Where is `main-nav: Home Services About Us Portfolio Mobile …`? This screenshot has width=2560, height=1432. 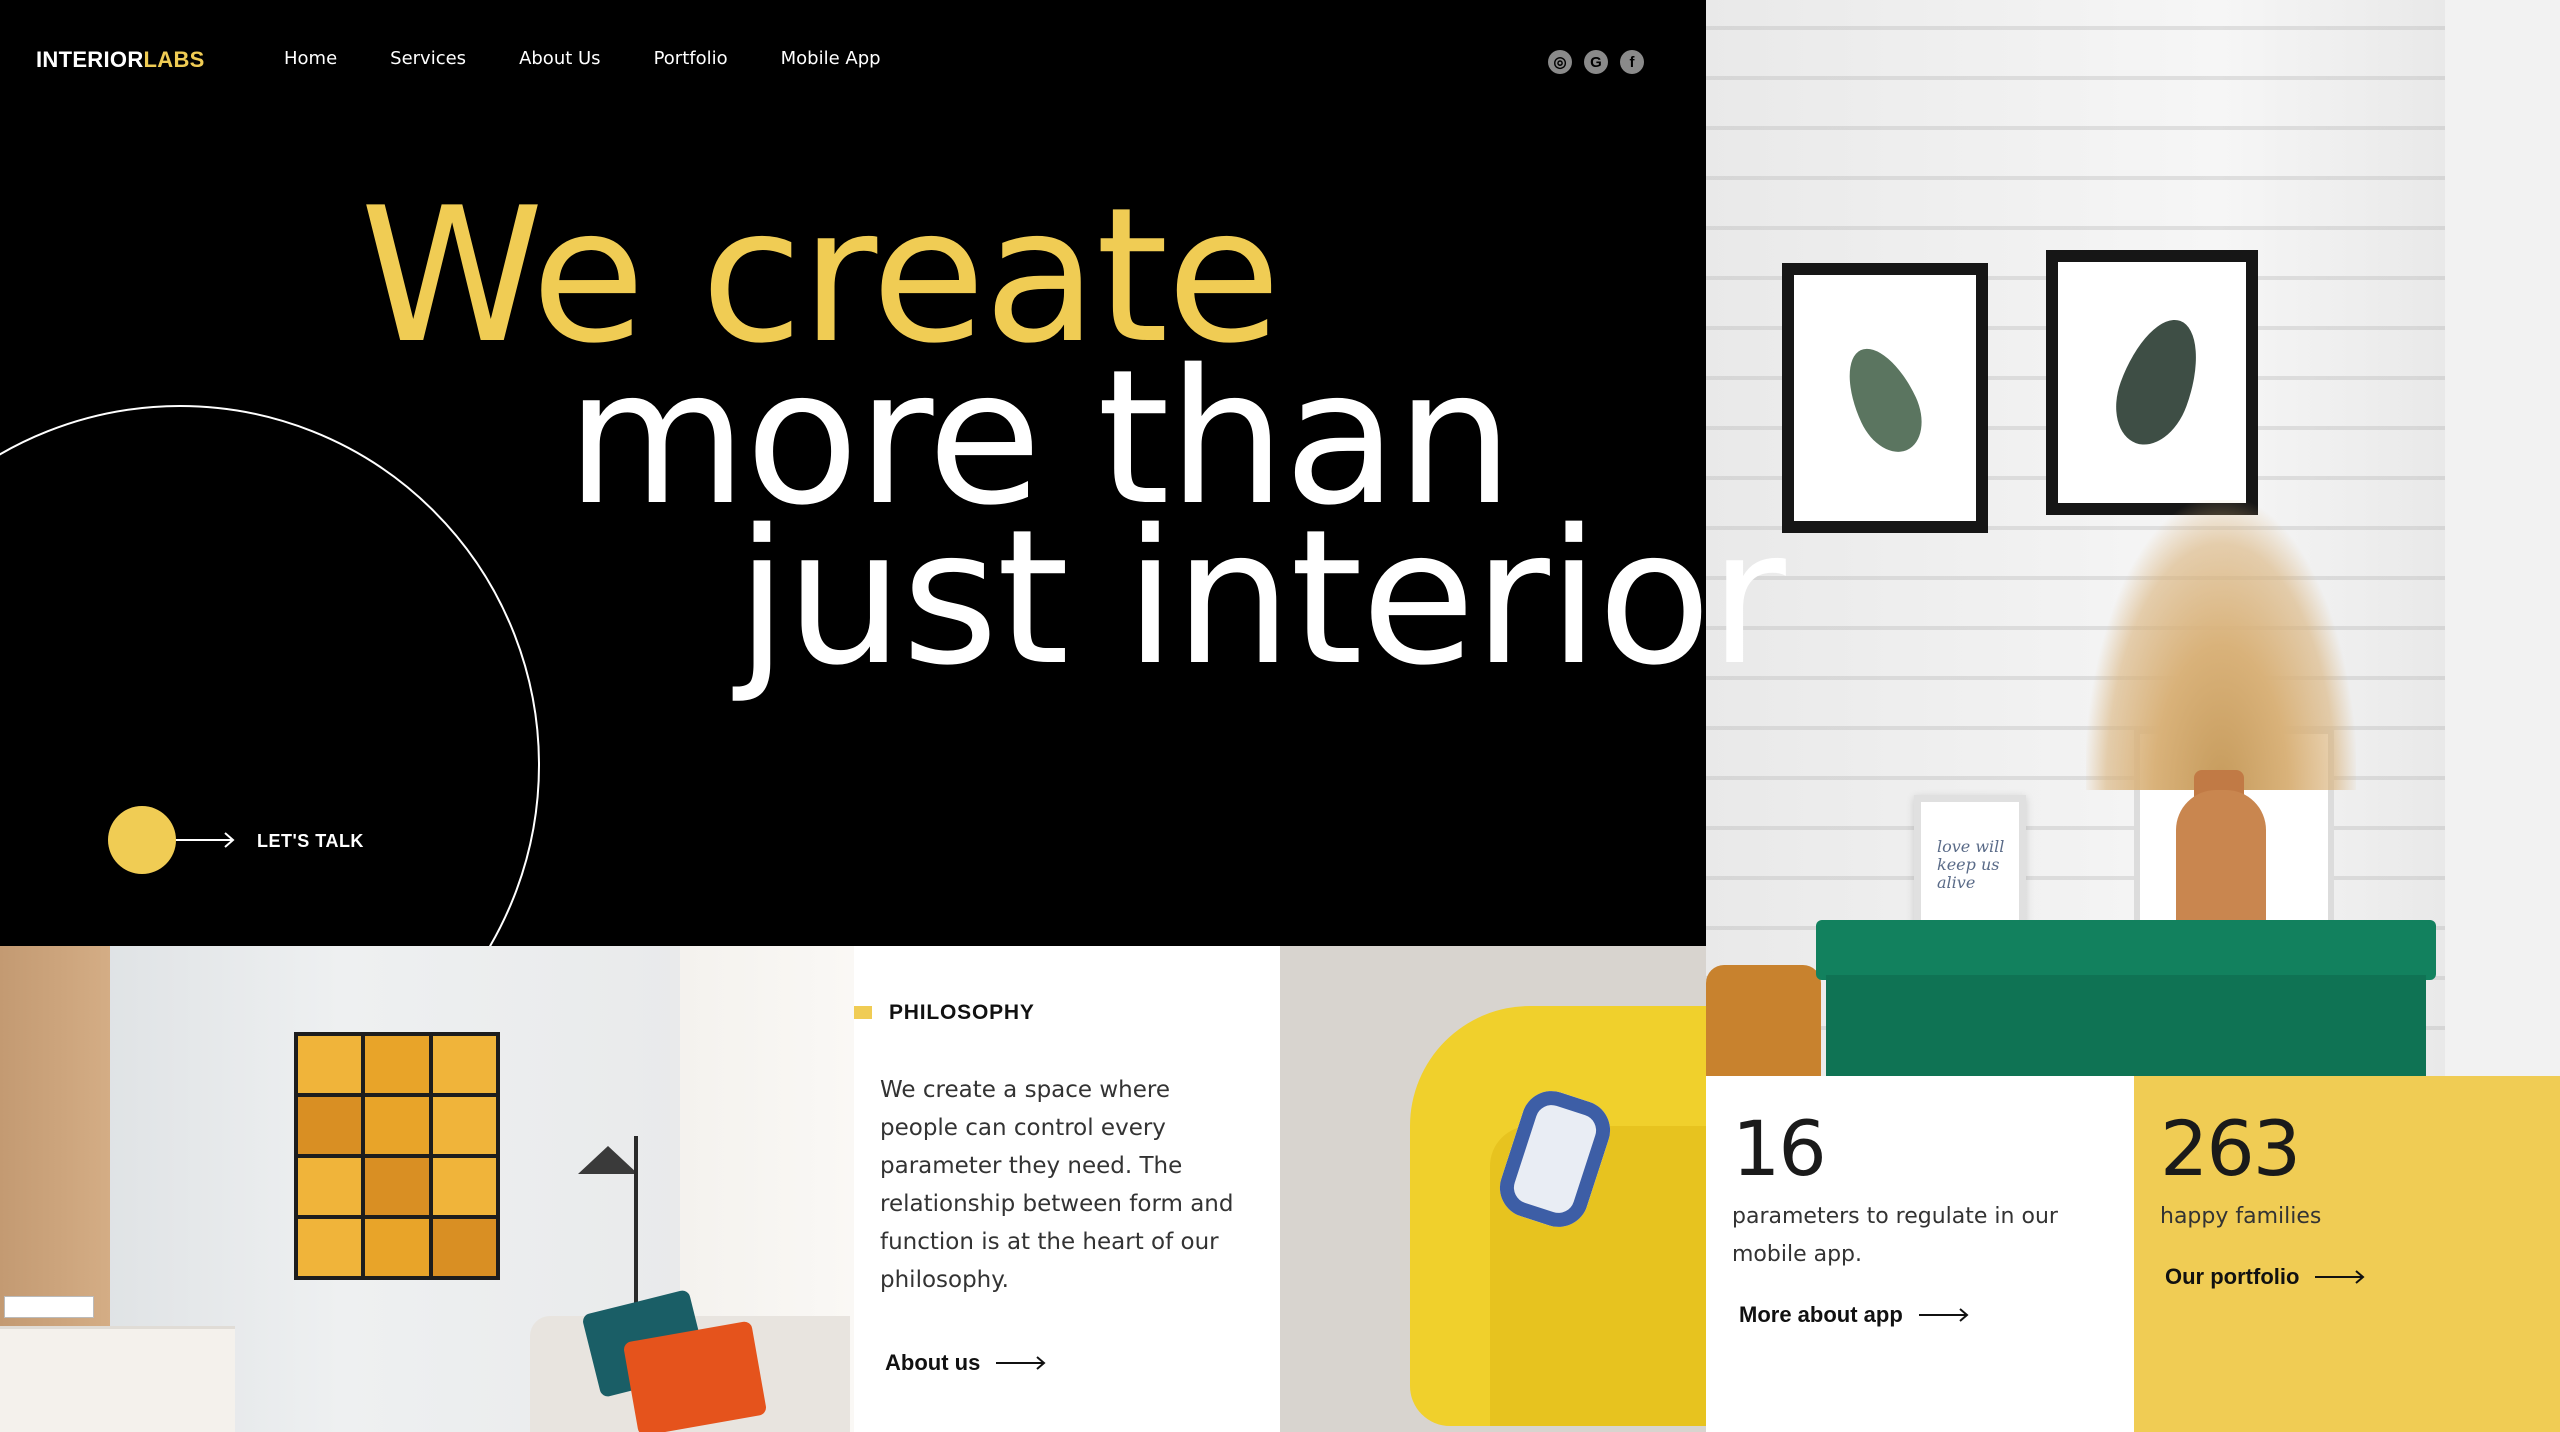 main-nav: Home Services About Us Portfolio Mobile … is located at coordinates (582, 58).